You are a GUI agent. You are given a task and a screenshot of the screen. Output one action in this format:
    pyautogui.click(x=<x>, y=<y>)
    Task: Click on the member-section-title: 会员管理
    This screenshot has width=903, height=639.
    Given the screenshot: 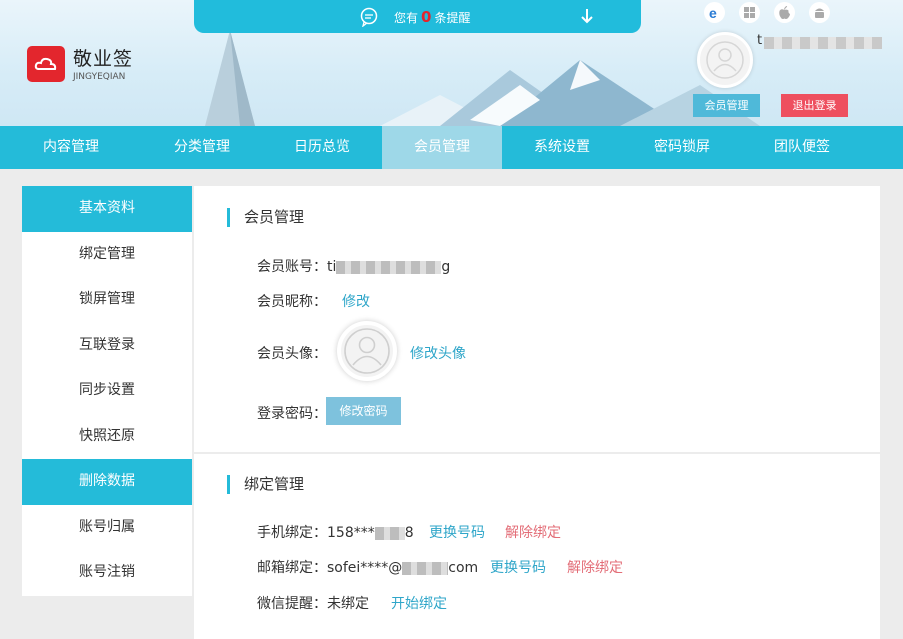 What is the action you would take?
    pyautogui.click(x=265, y=217)
    